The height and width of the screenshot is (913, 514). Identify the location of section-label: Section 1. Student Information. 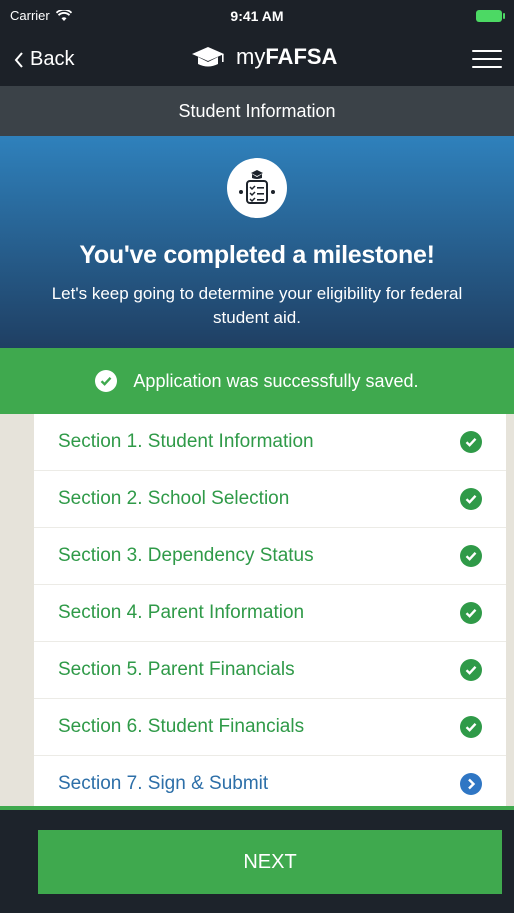
(186, 441).